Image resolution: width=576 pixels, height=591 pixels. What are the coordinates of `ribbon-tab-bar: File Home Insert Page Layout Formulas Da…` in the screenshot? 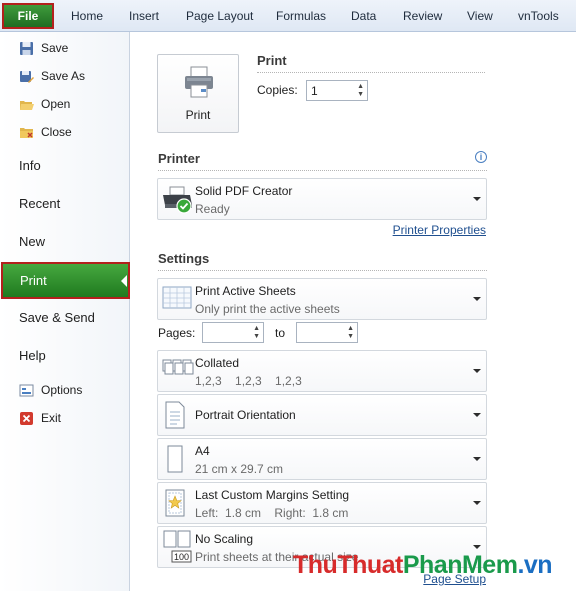 It's located at (288, 16).